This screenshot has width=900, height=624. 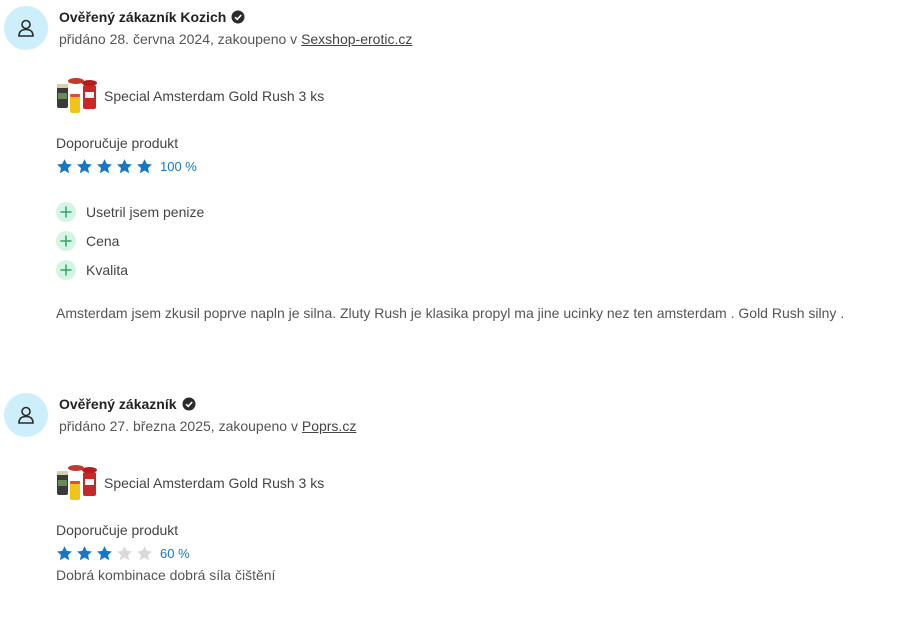 What do you see at coordinates (356, 39) in the screenshot?
I see `shop-link: Sexshop-erotic.cz` at bounding box center [356, 39].